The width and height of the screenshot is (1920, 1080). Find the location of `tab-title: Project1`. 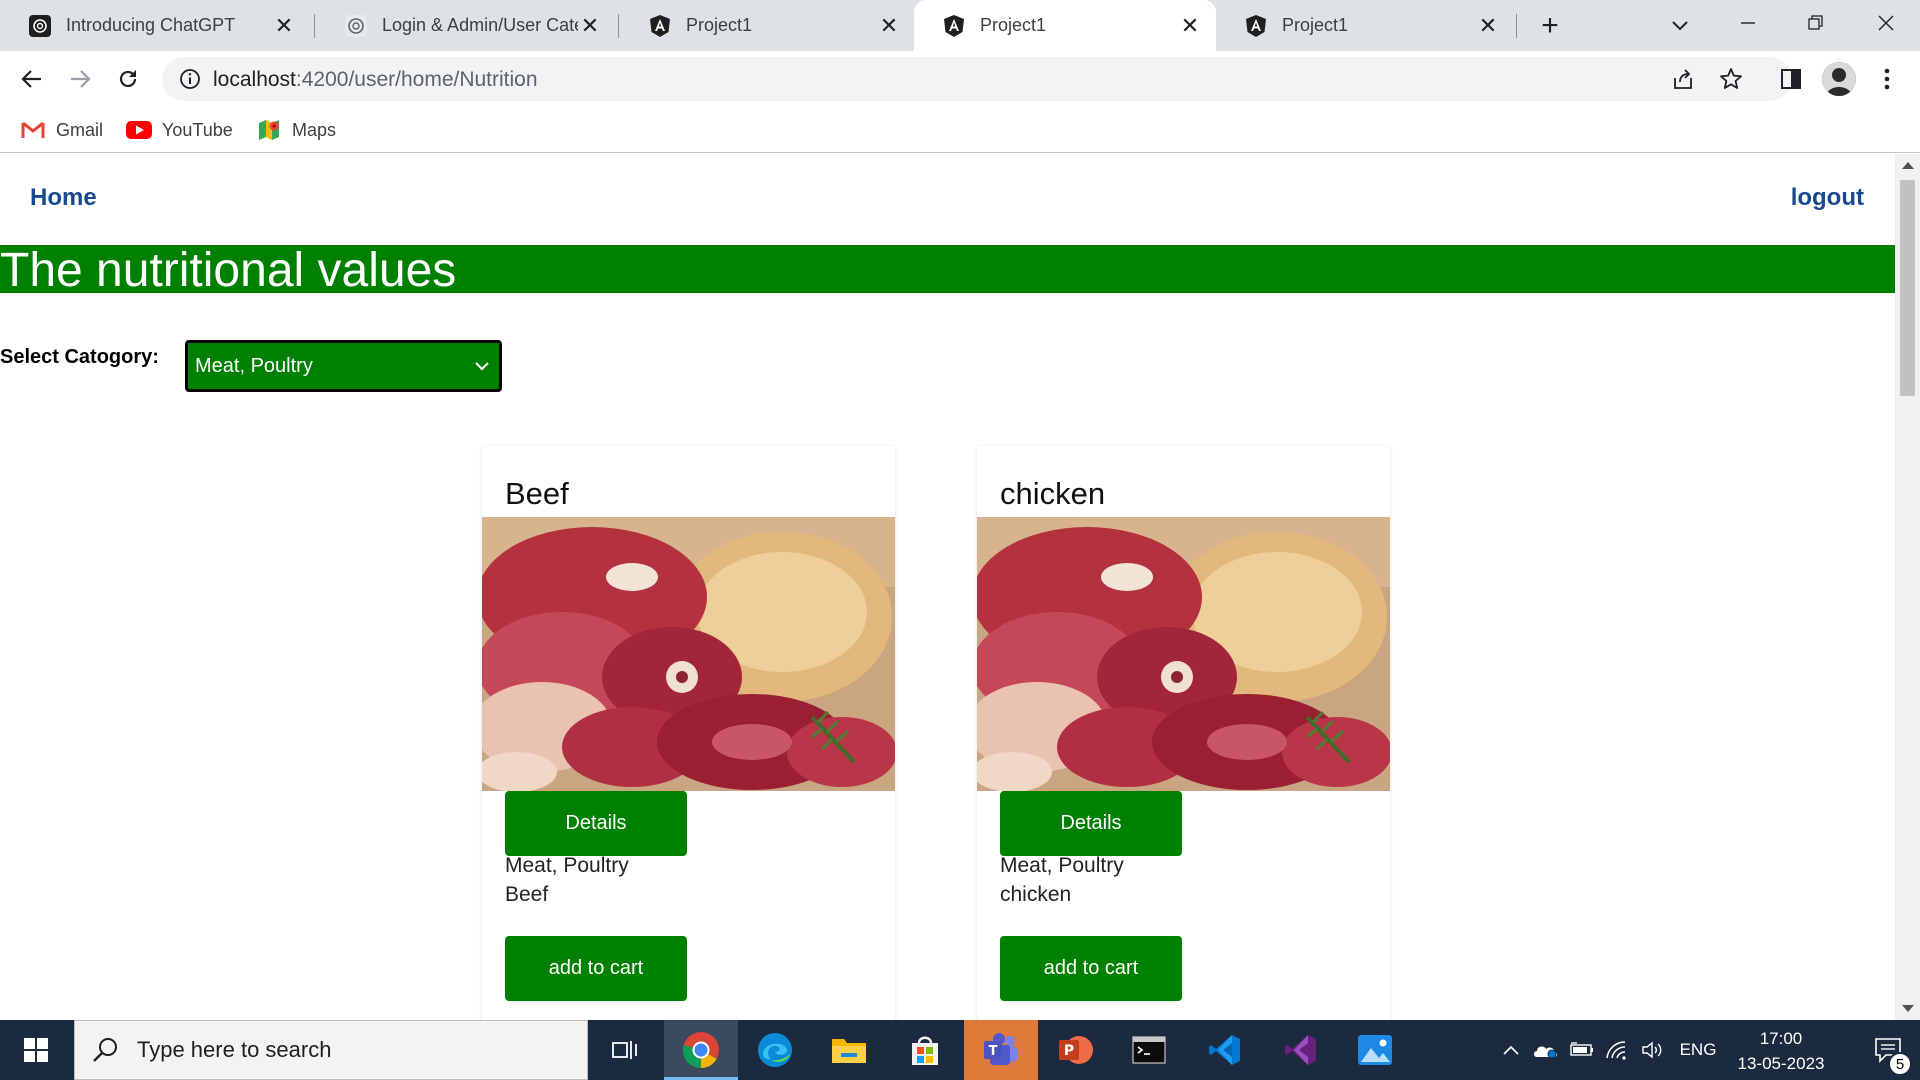

tab-title: Project1 is located at coordinates (1315, 25).